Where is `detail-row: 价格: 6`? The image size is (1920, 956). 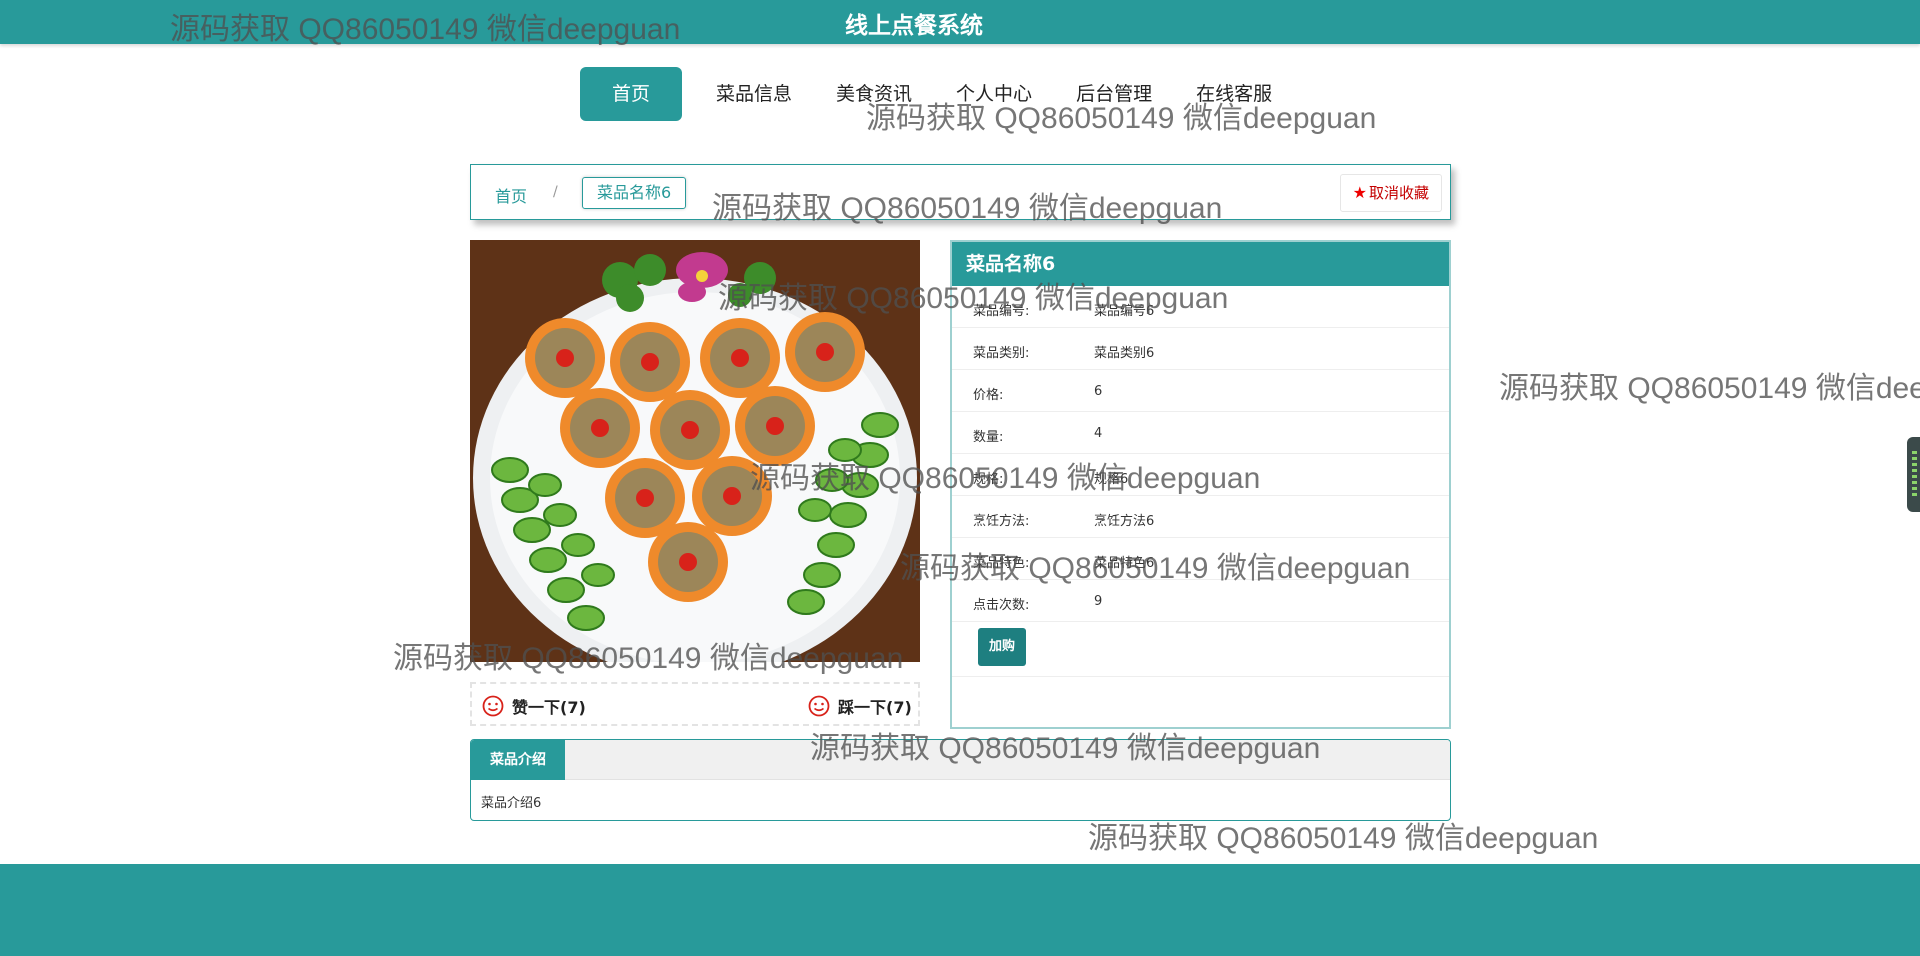 detail-row: 价格: 6 is located at coordinates (1200, 391).